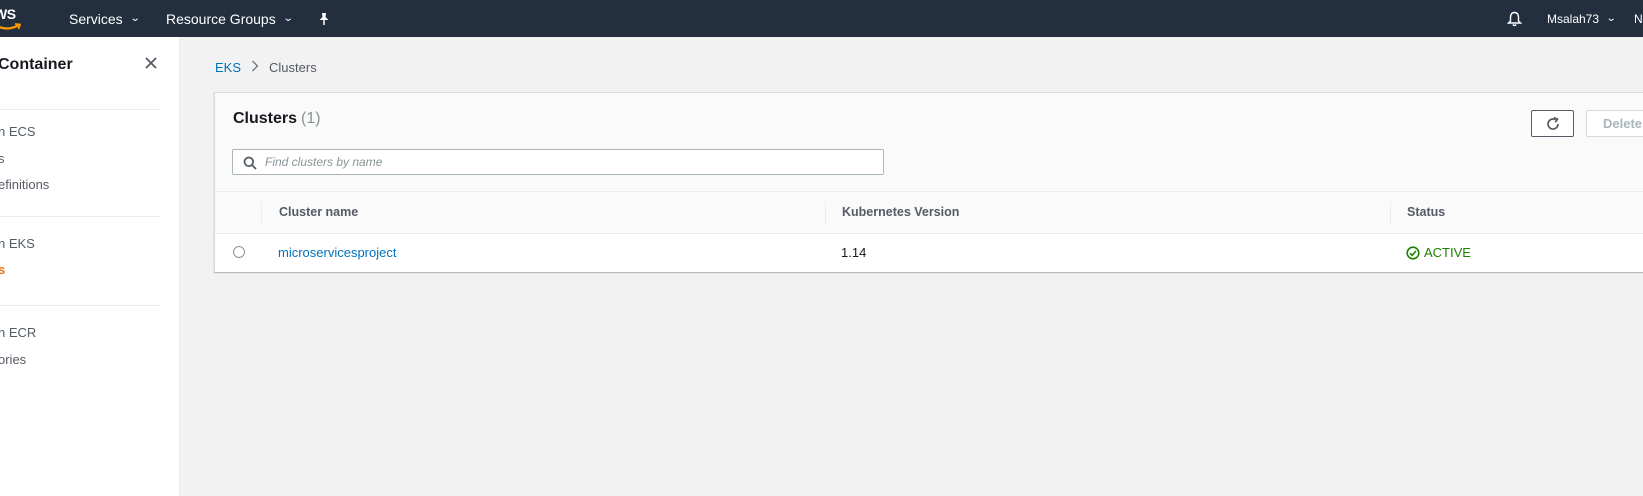  Describe the element at coordinates (17, 243) in the screenshot. I see `sidebar-item-amazon-eks: n EKS` at that location.